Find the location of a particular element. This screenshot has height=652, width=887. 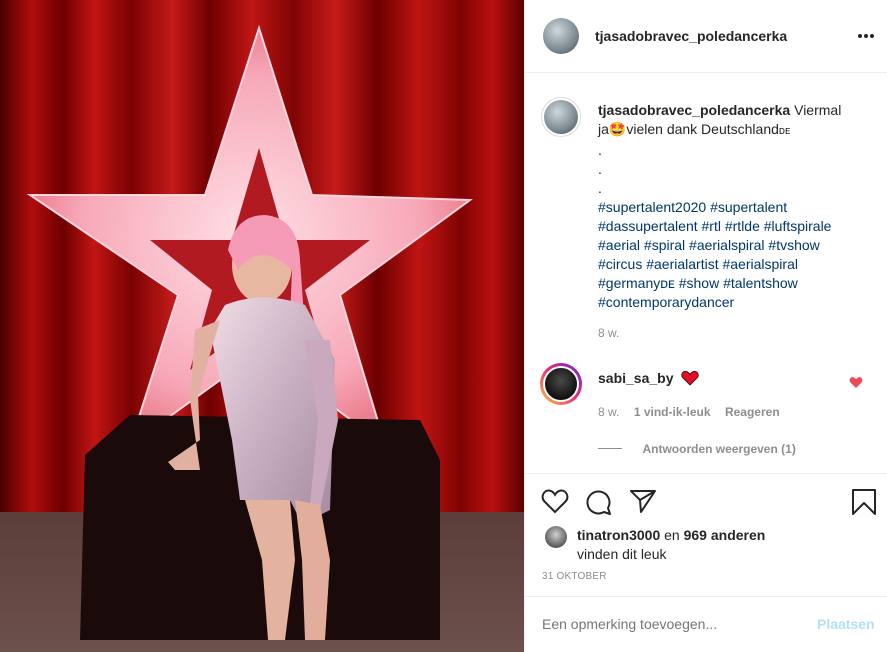

hashtag-line: #germanyᴅᴇ #show #talentshow is located at coordinates (733, 283).